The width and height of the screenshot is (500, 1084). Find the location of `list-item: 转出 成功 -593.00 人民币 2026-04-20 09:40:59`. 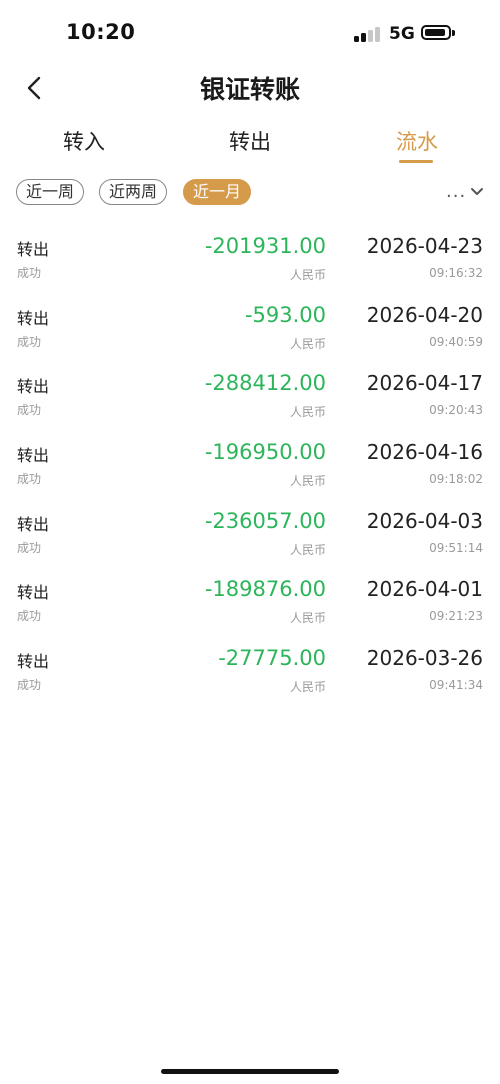

list-item: 转出 成功 -593.00 人民币 2026-04-20 09:40:59 is located at coordinates (250, 333).